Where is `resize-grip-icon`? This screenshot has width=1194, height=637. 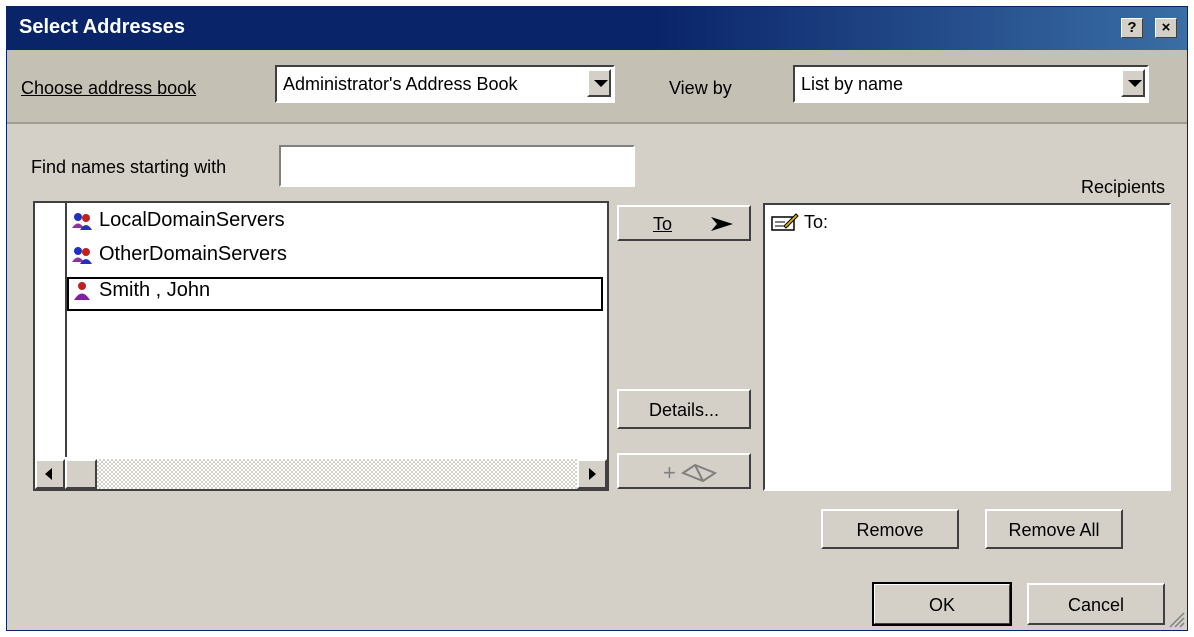
resize-grip-icon is located at coordinates (1176, 619).